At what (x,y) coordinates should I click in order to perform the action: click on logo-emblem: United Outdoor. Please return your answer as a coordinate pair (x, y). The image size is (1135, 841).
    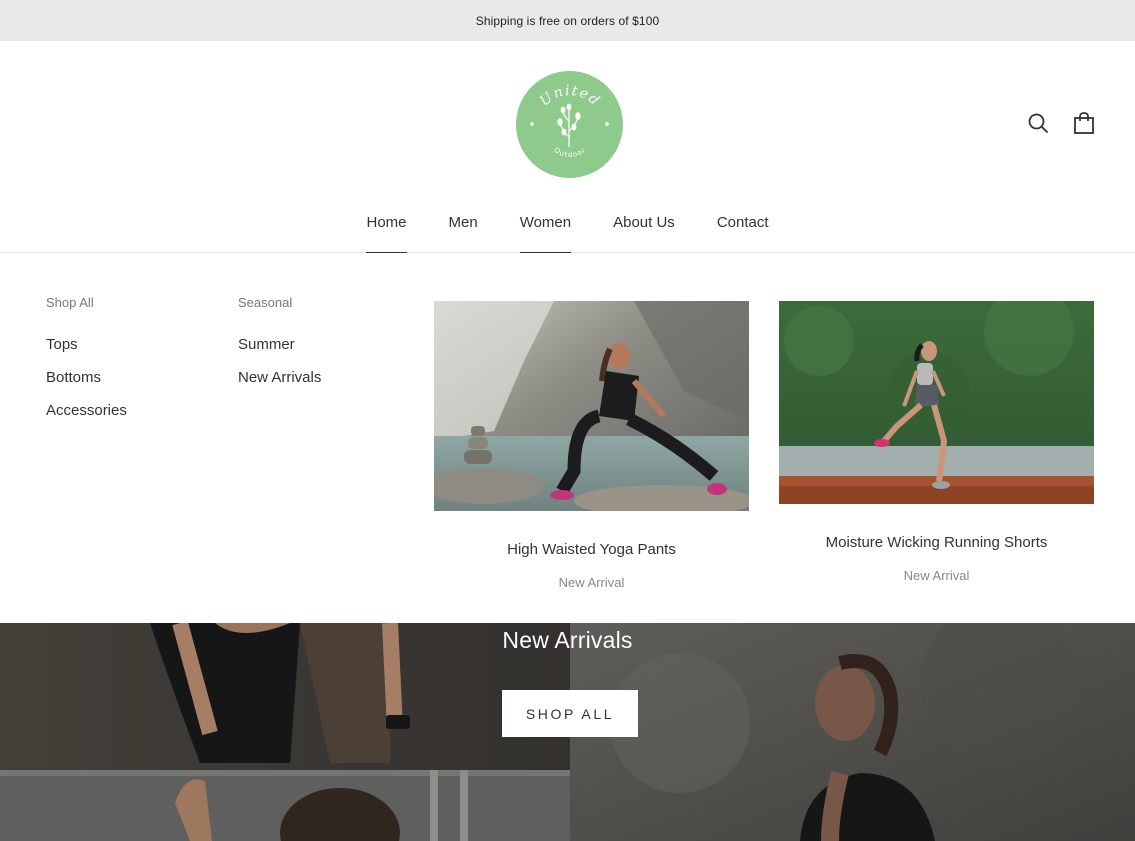
    Looking at the image, I should click on (569, 121).